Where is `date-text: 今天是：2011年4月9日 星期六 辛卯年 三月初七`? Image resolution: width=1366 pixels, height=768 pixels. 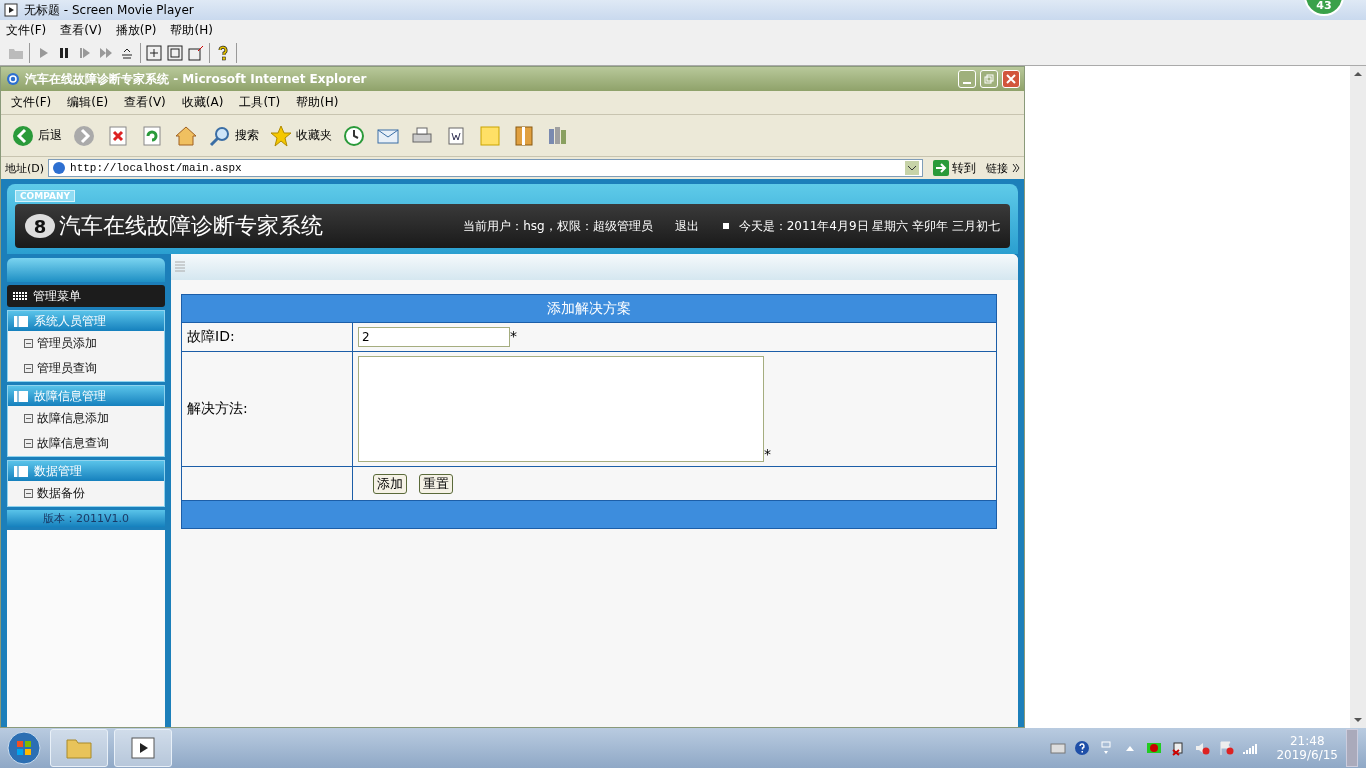
date-text: 今天是：2011年4月9日 星期六 辛卯年 三月初七 is located at coordinates (869, 226).